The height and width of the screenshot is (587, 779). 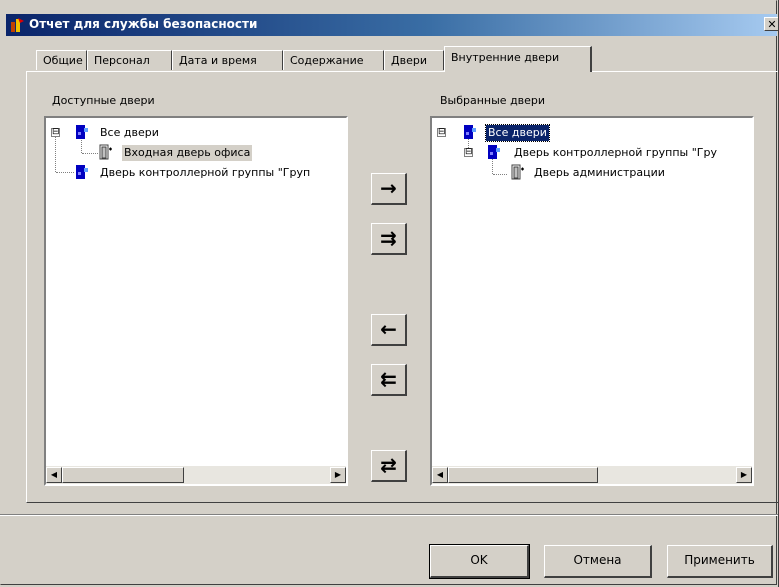 I want to click on double-right-arrow-icon: ⇉, so click(x=388, y=238).